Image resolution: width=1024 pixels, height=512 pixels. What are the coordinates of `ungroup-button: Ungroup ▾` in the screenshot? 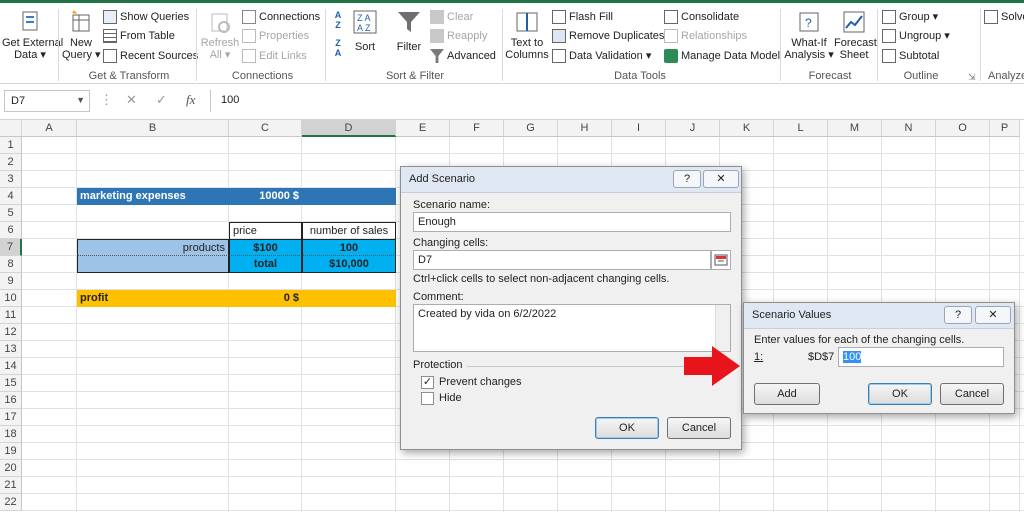 It's located at (916, 36).